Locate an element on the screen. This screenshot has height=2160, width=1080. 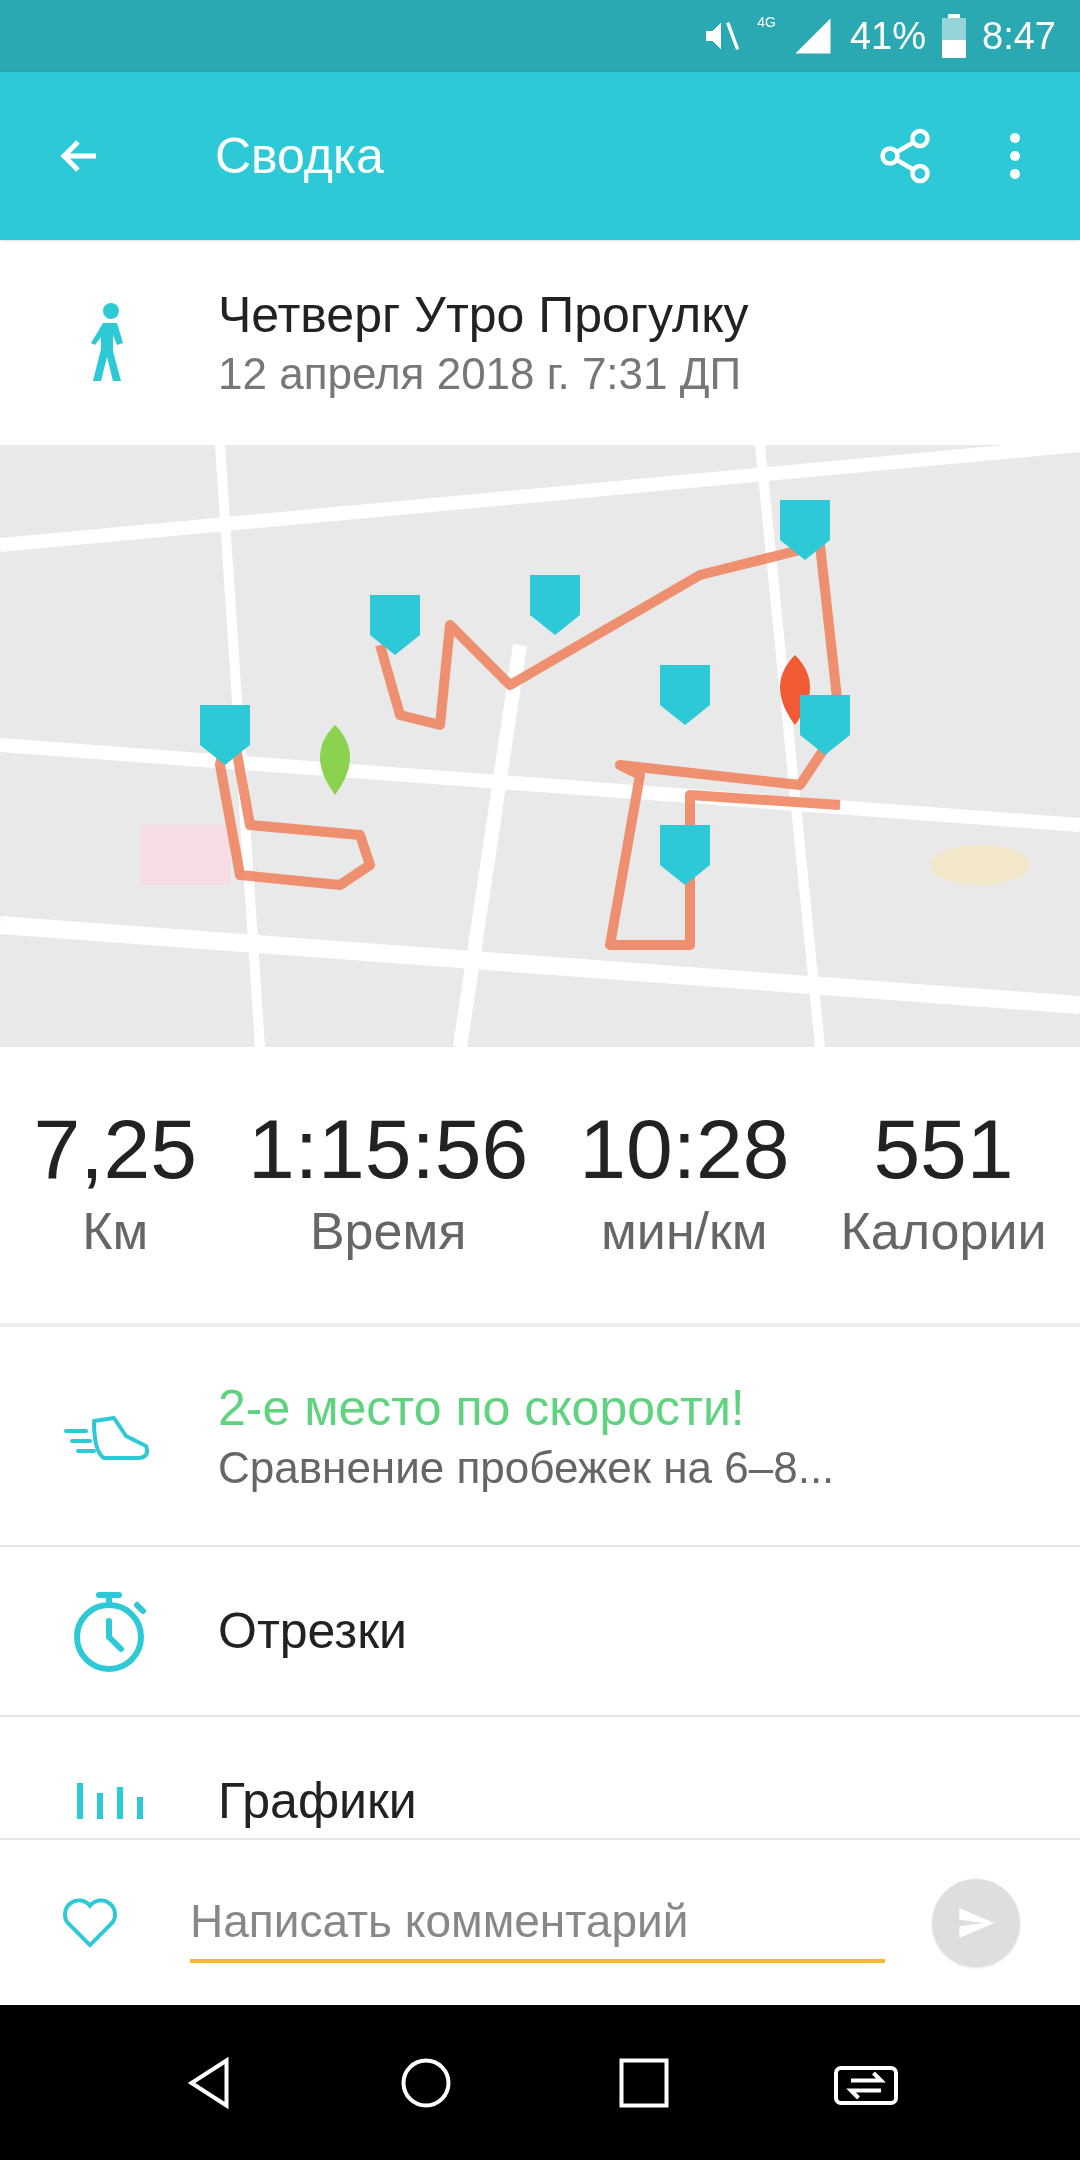
row-title: Графики is located at coordinates (317, 1801).